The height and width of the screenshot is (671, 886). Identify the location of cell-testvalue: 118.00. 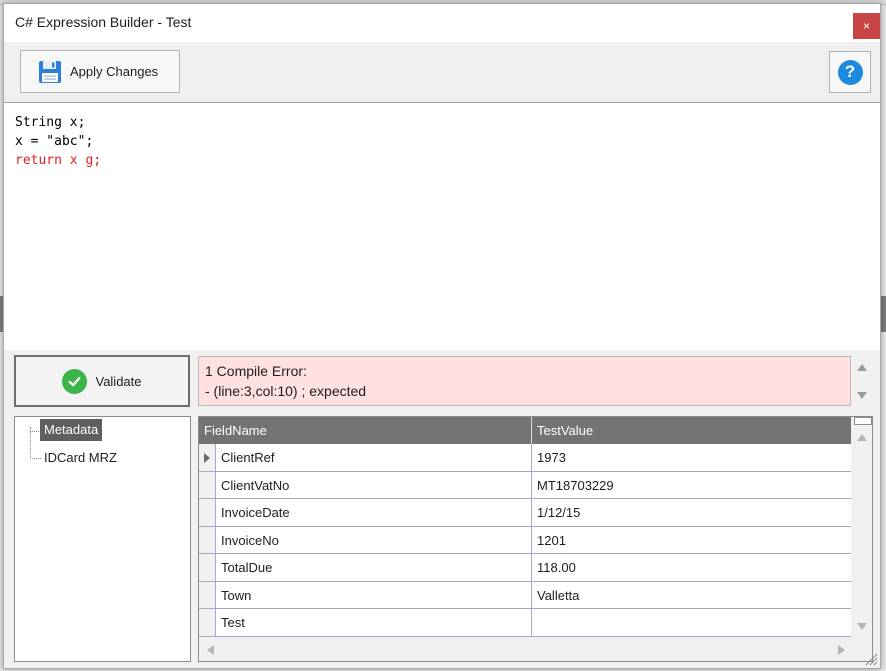
(691, 567).